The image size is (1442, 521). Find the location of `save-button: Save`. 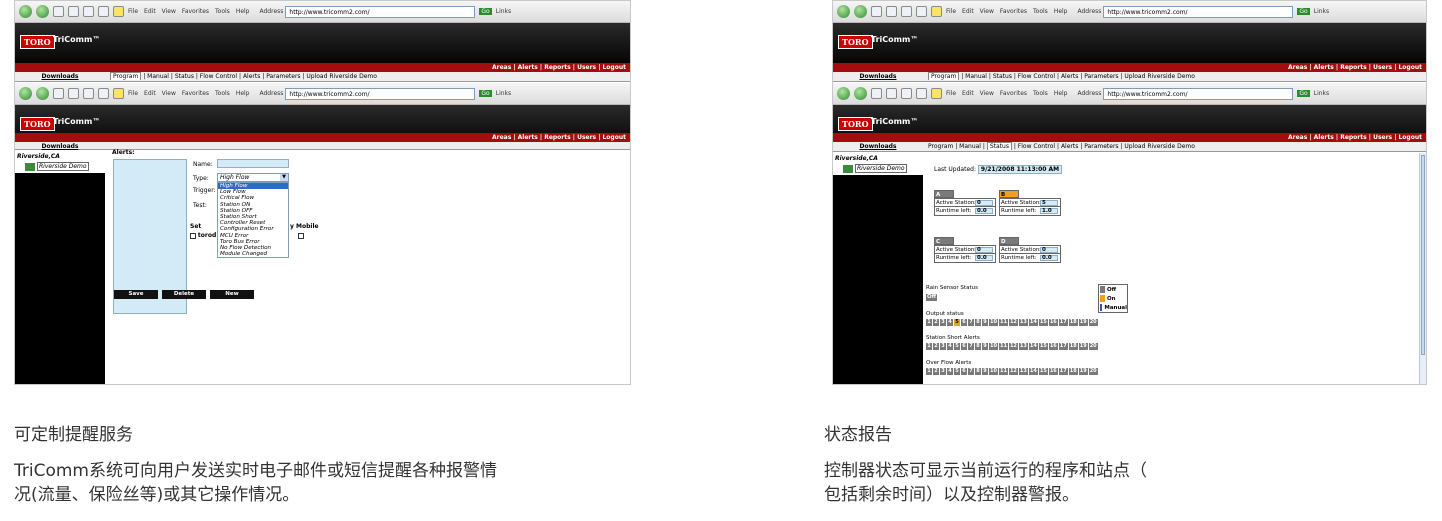

save-button: Save is located at coordinates (136, 294).